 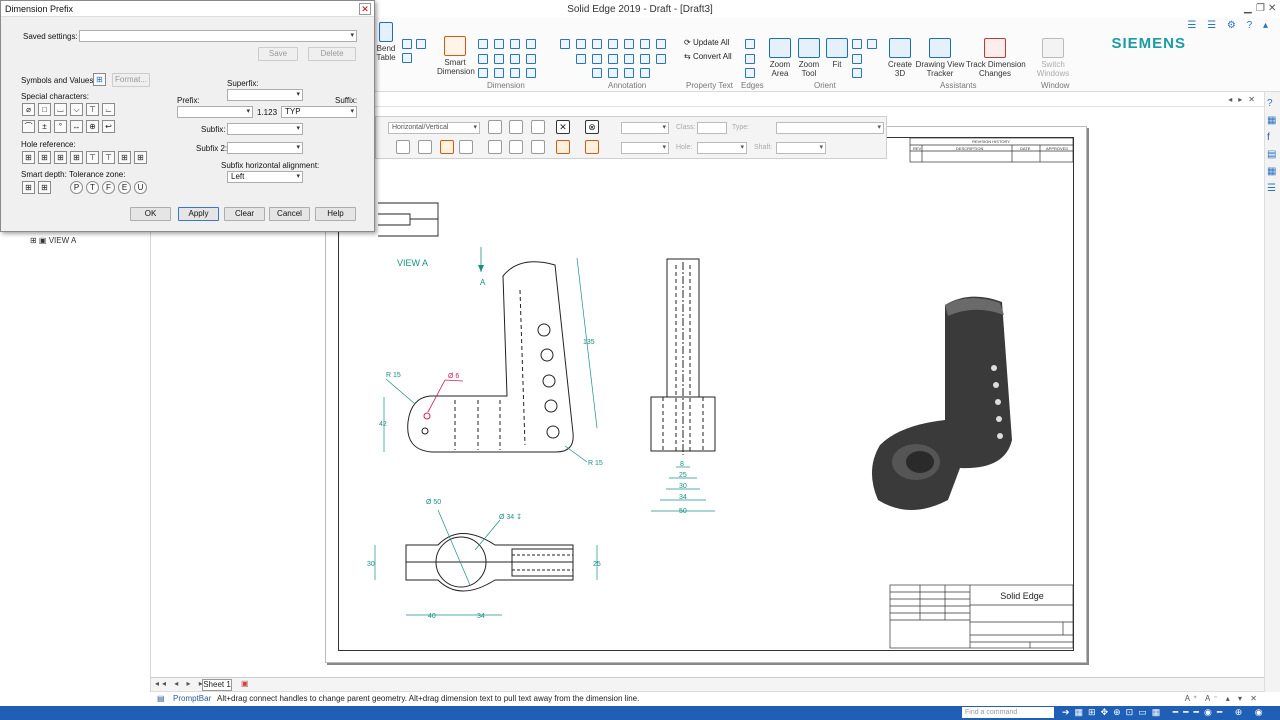 I want to click on hole-label: Hole:, so click(x=684, y=147).